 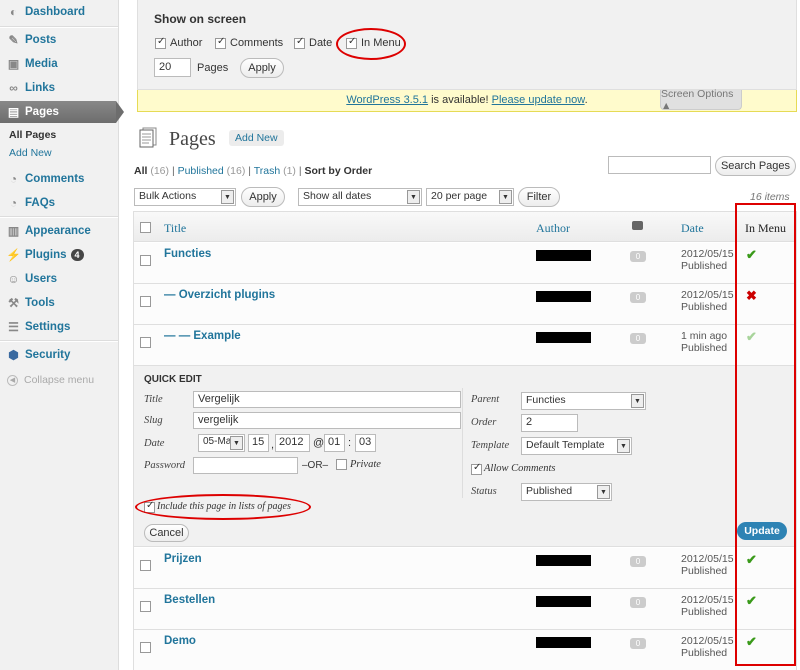 What do you see at coordinates (180, 641) in the screenshot?
I see `row-title-link: Demo` at bounding box center [180, 641].